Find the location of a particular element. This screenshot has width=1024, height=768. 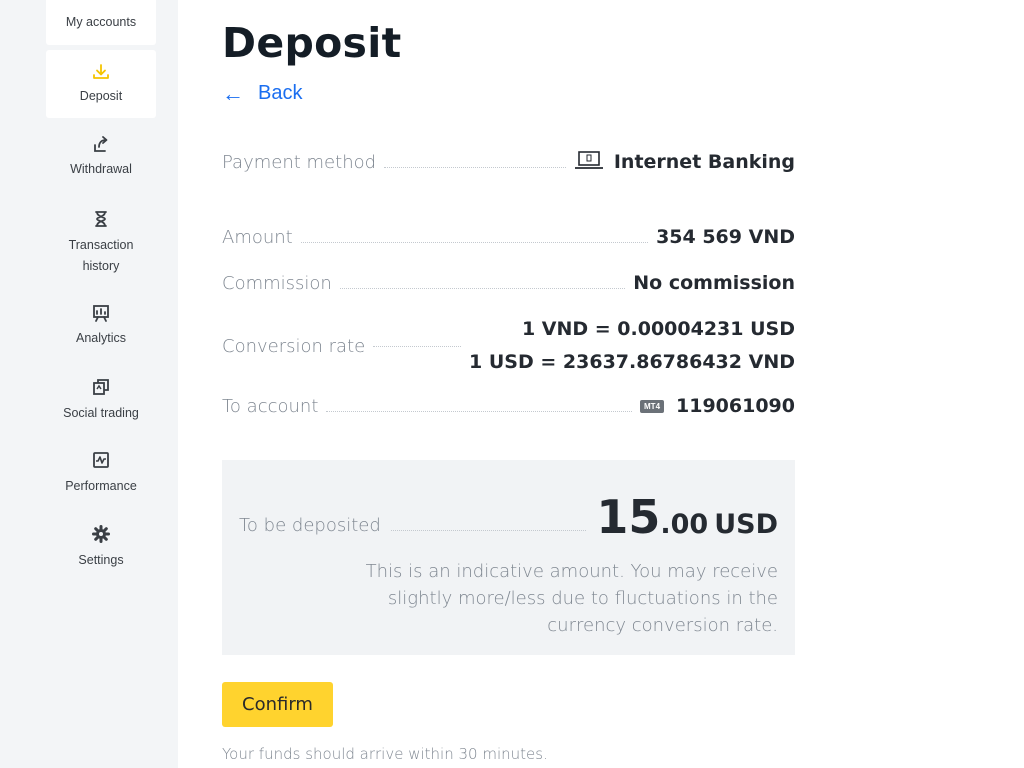

conversion-rate-label: Conversion rate is located at coordinates (294, 346).